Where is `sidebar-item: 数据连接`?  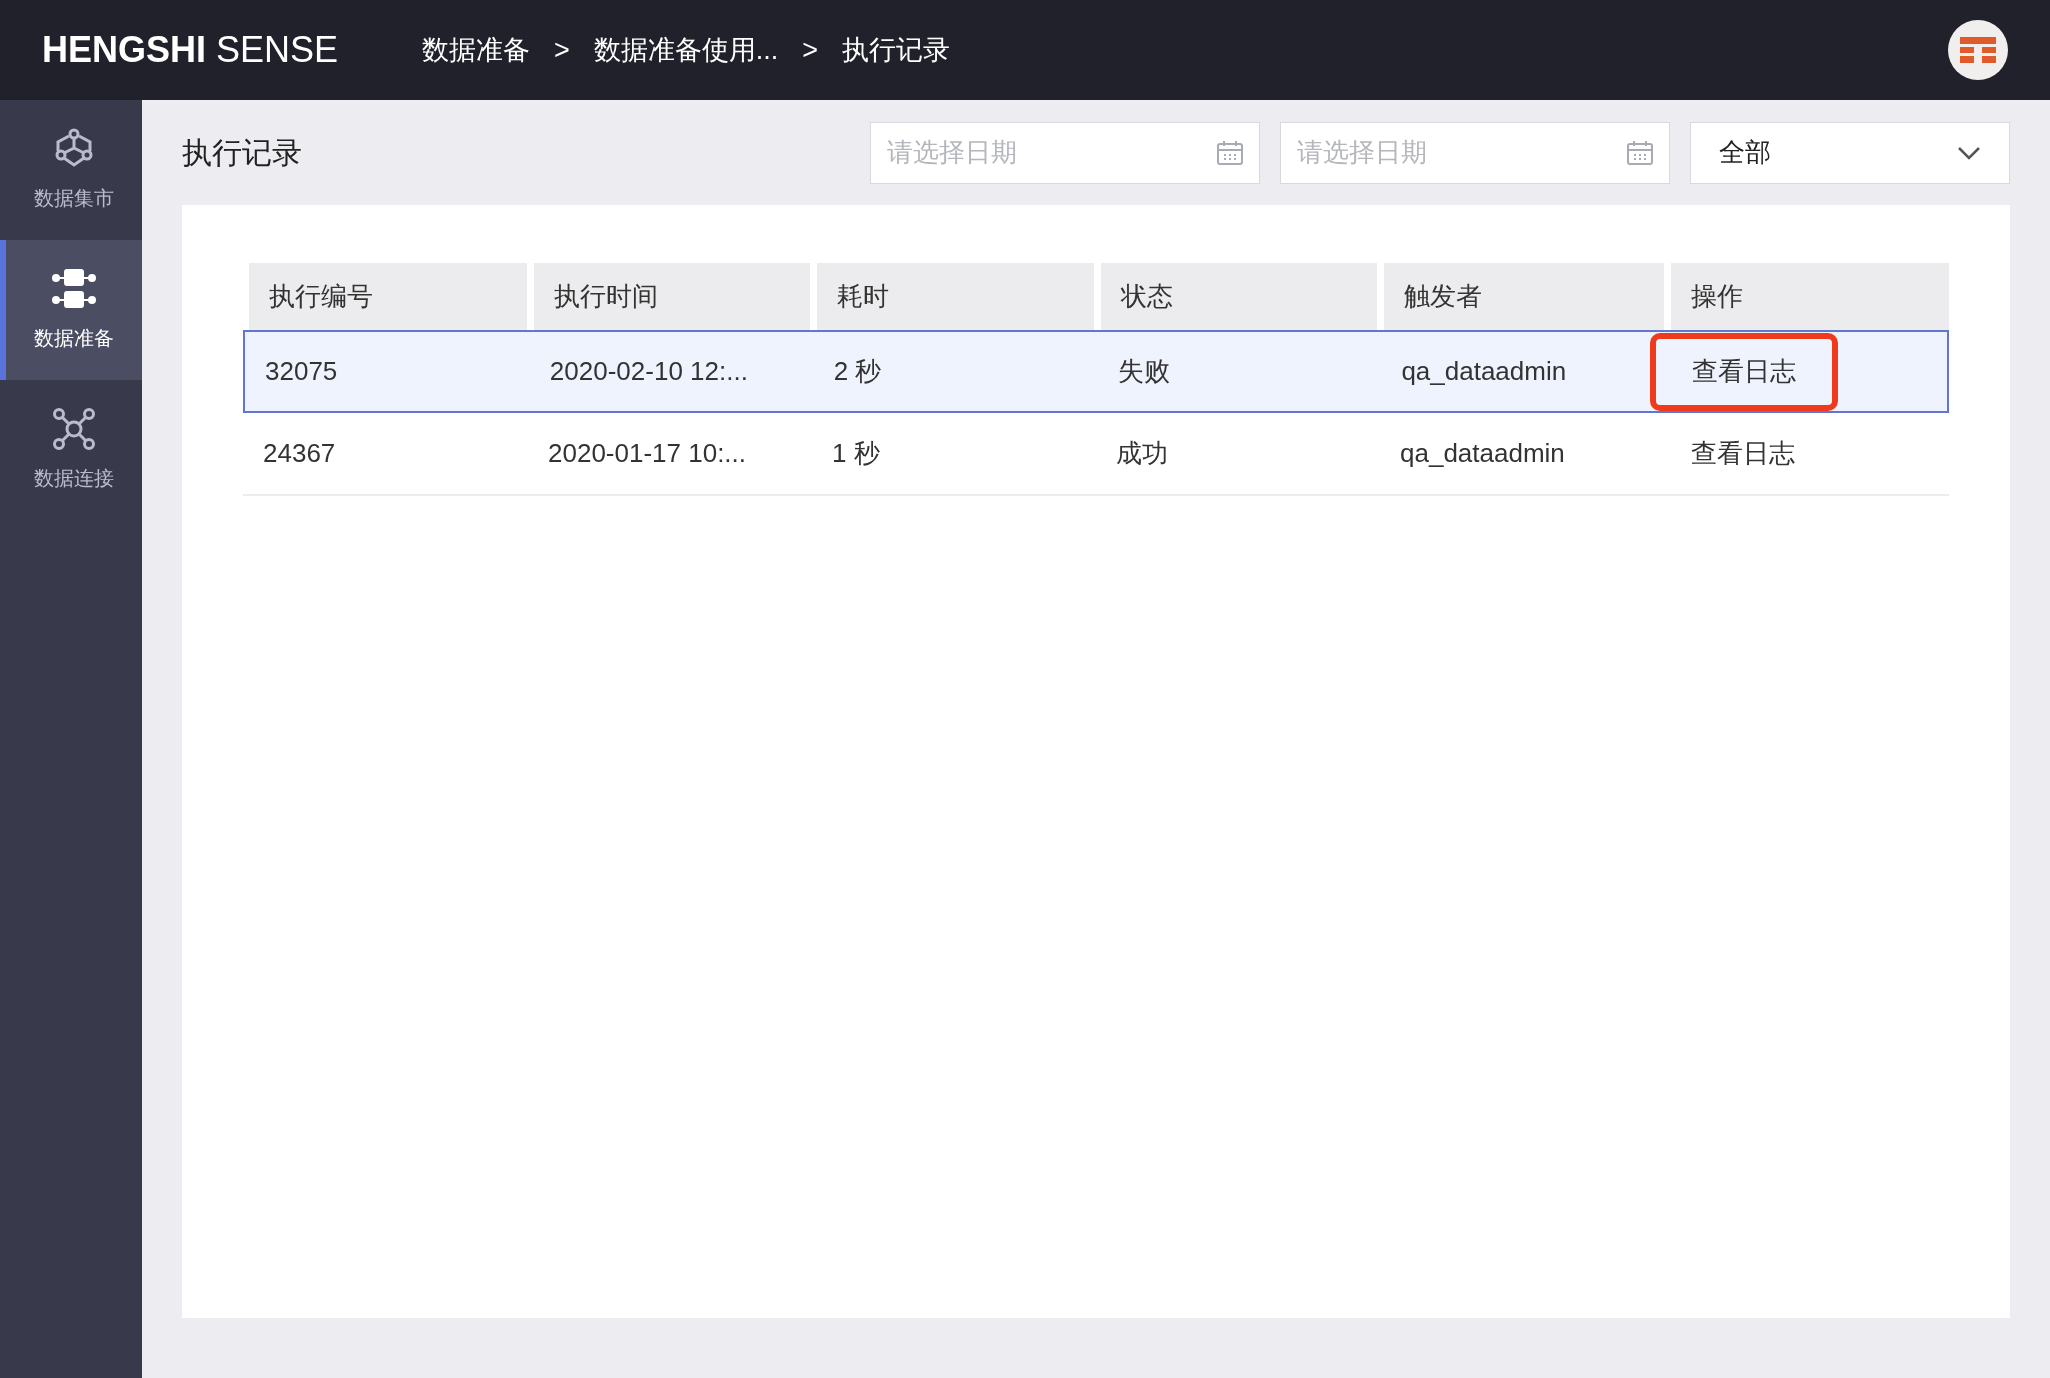
sidebar-item: 数据连接 is located at coordinates (71, 450).